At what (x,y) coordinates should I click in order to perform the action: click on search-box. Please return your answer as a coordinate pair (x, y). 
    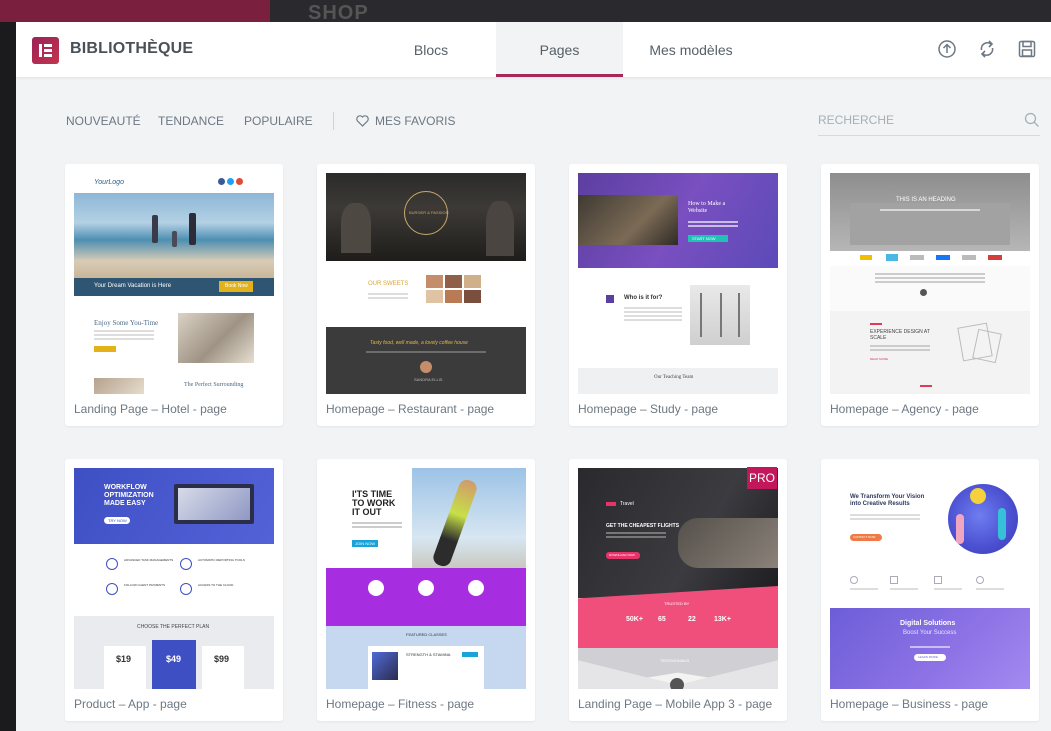
    Looking at the image, I should click on (929, 121).